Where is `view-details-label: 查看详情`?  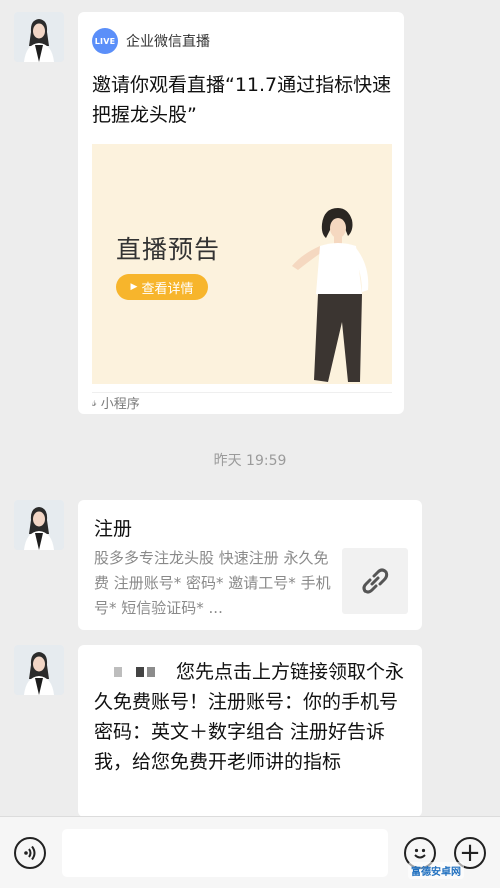
view-details-label: 查看详情 is located at coordinates (167, 289).